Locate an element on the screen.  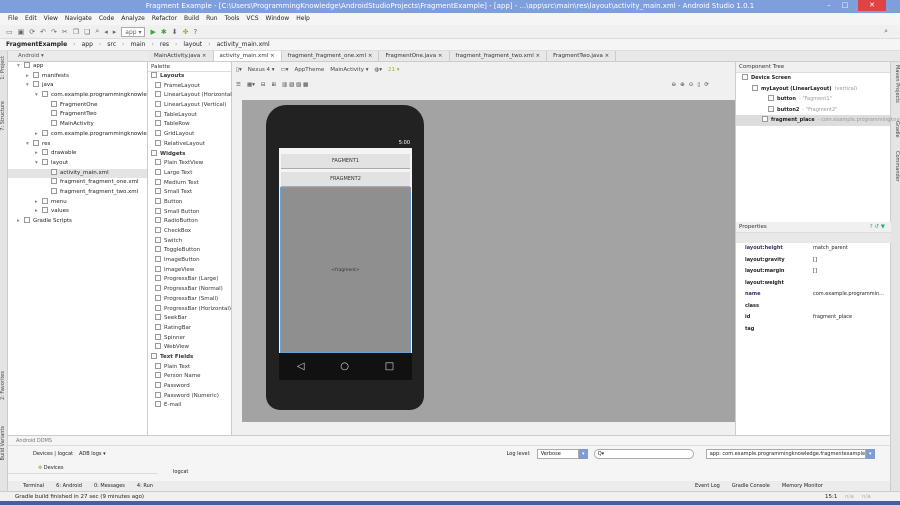
layout-icon: ☰ is located at coordinates (238, 85).